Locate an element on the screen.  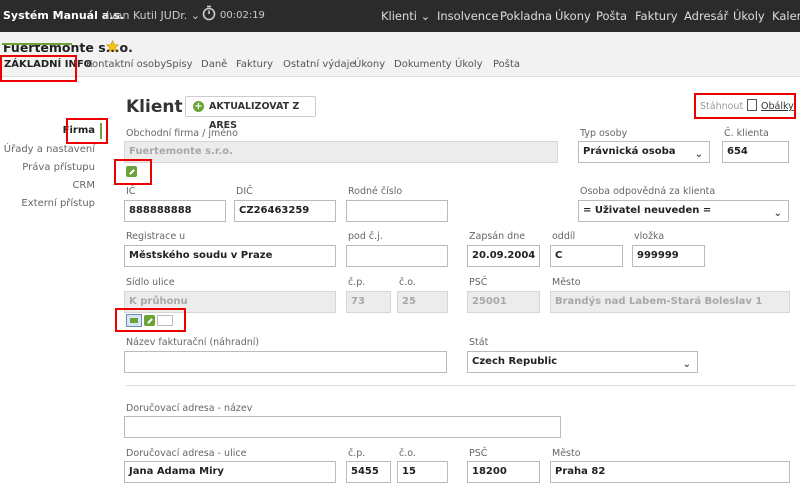
rodne-cislo-input is located at coordinates (397, 211).